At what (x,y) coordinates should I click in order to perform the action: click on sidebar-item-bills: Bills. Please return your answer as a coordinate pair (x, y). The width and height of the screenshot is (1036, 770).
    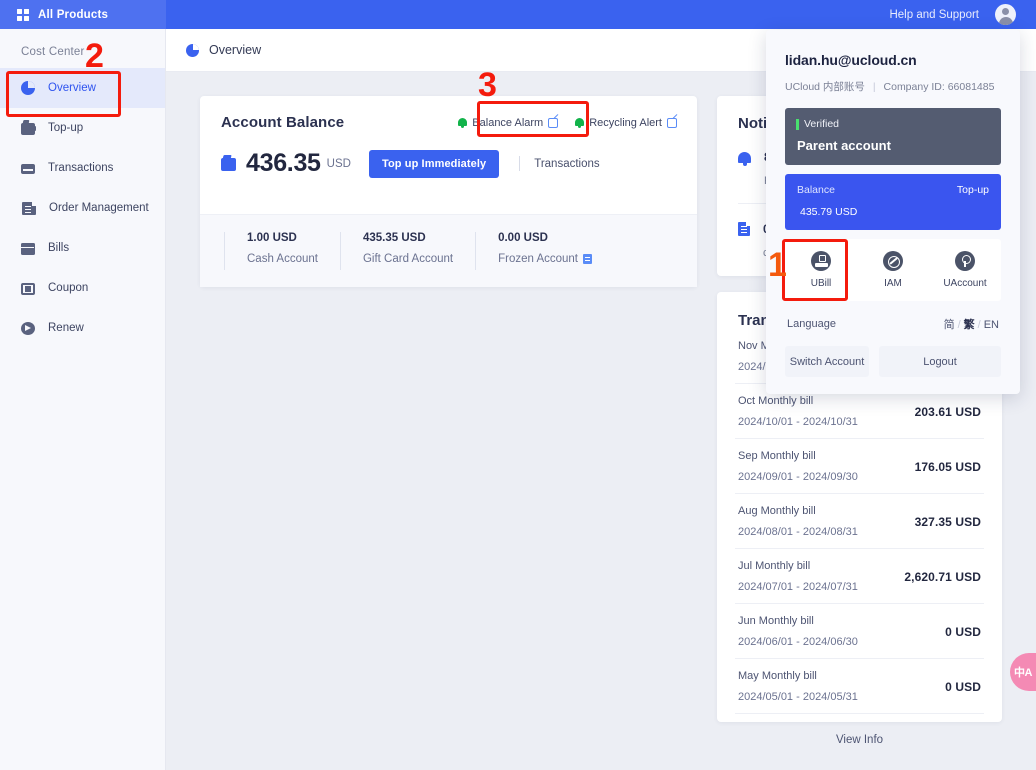
    Looking at the image, I should click on (82, 248).